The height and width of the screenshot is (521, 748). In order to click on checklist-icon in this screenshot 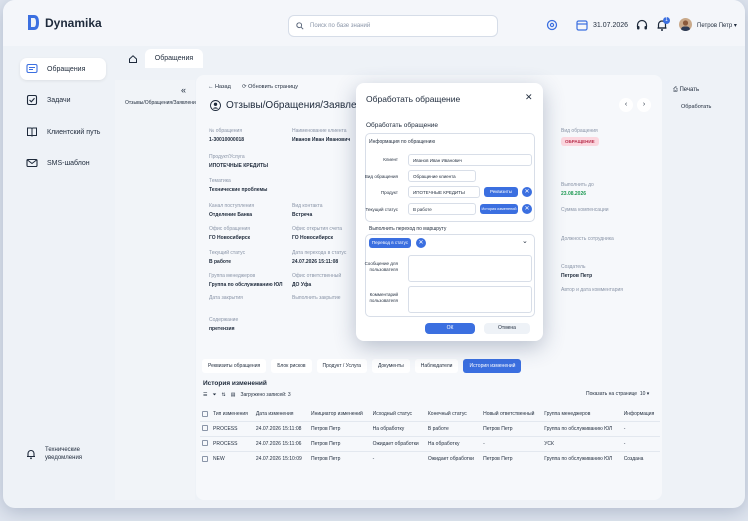, I will do `click(32, 100)`.